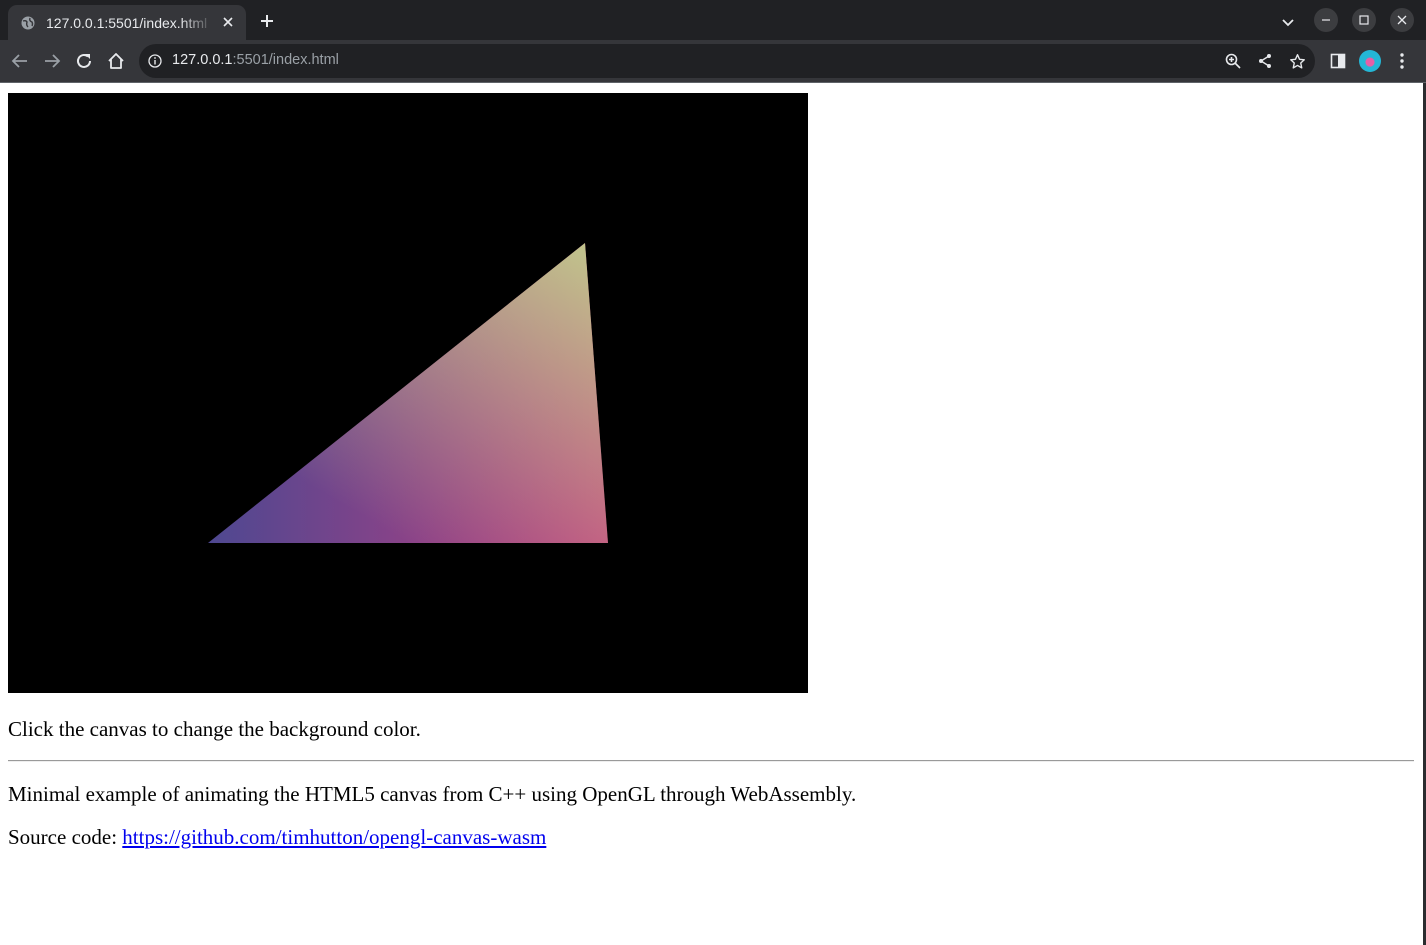 Image resolution: width=1426 pixels, height=945 pixels. I want to click on reload-icon, so click(84, 61).